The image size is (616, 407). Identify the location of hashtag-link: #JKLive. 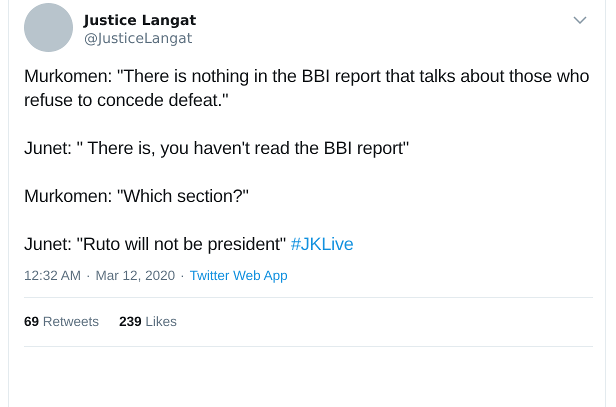
(322, 244).